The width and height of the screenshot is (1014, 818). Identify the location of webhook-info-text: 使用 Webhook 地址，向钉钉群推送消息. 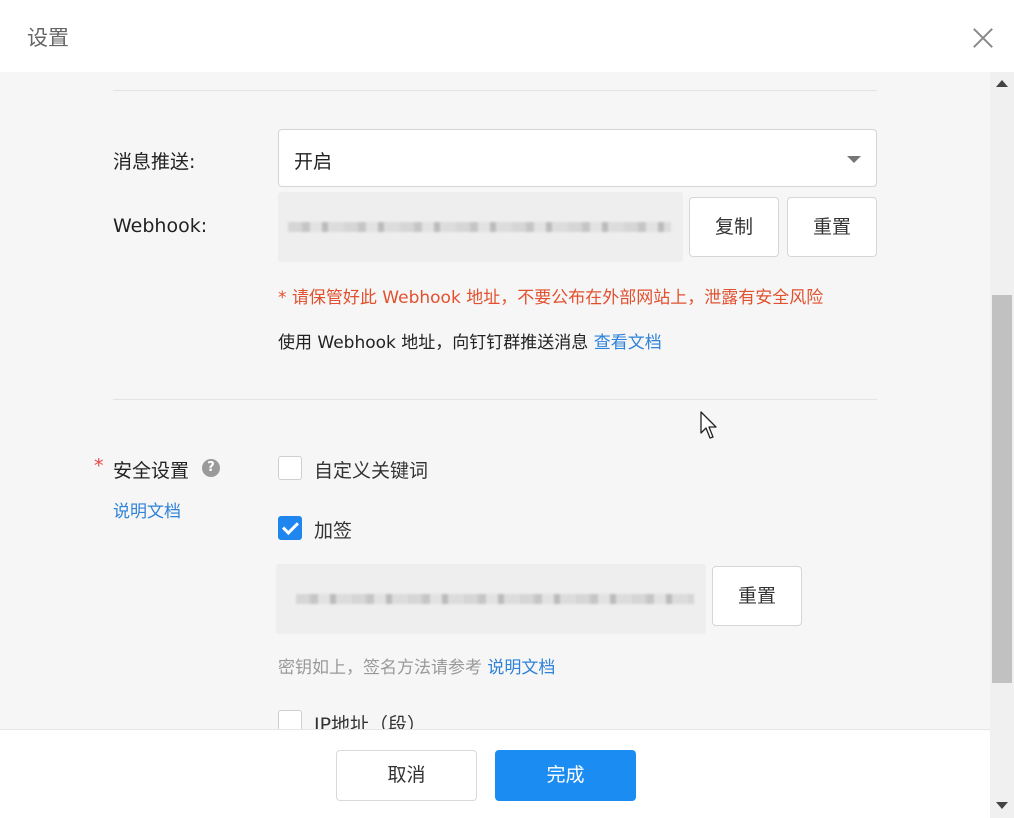
(433, 343).